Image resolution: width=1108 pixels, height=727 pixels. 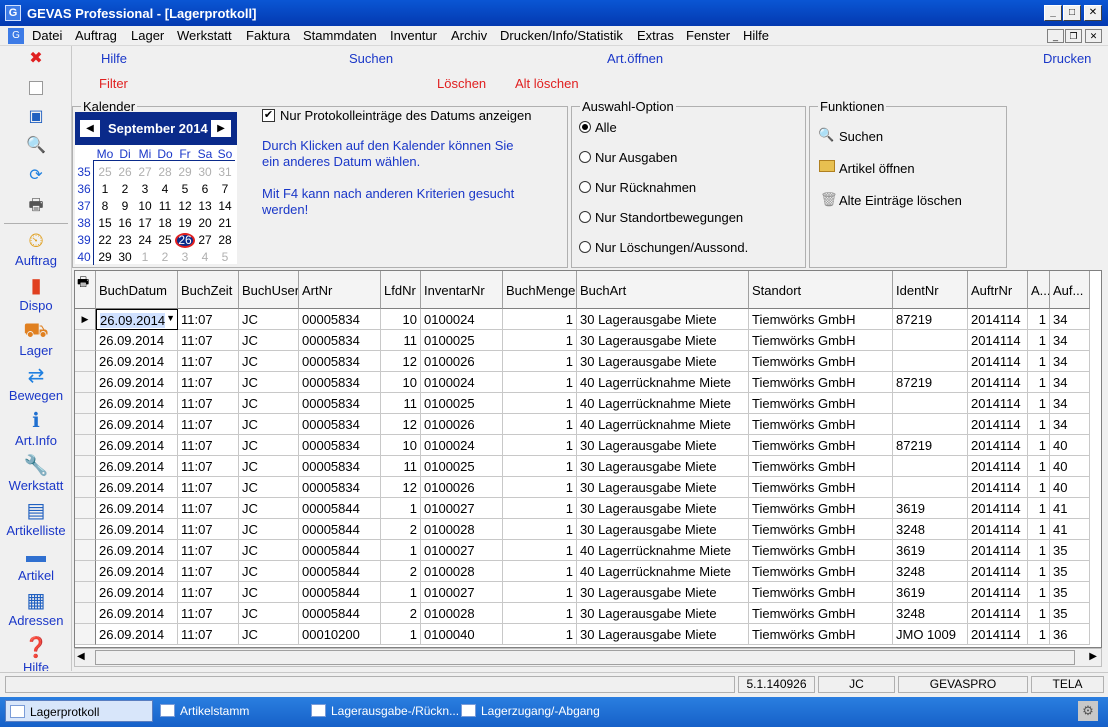 I want to click on maximize-button: □, so click(x=1072, y=13).